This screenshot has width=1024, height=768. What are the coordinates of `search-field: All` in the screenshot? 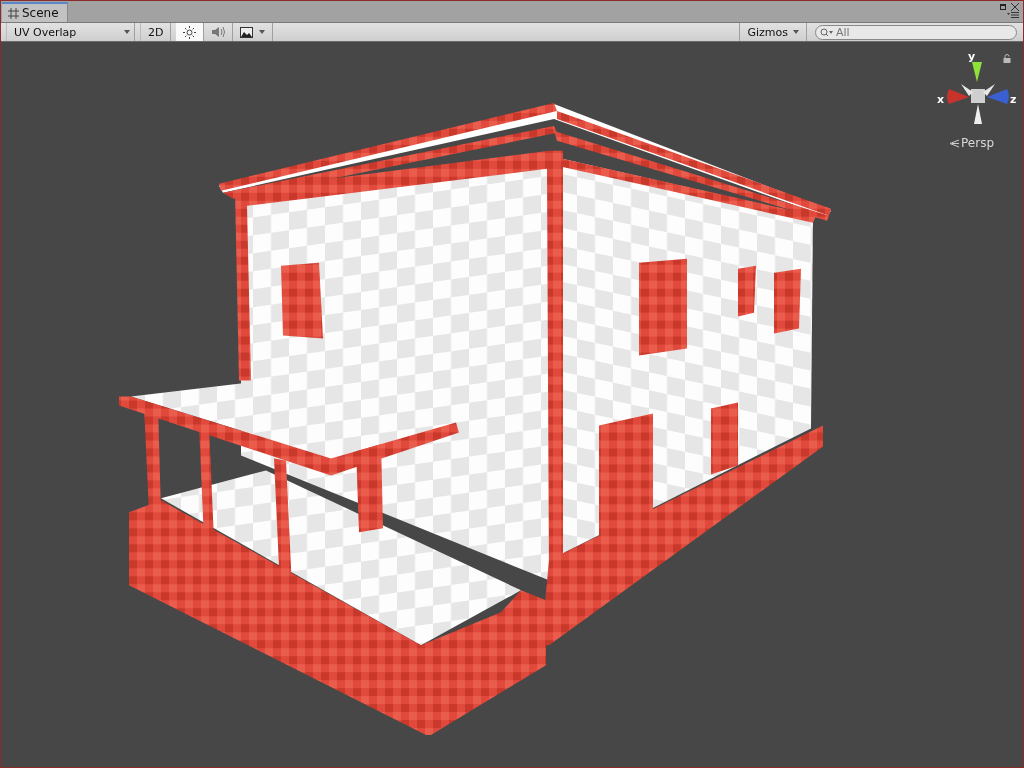 It's located at (916, 32).